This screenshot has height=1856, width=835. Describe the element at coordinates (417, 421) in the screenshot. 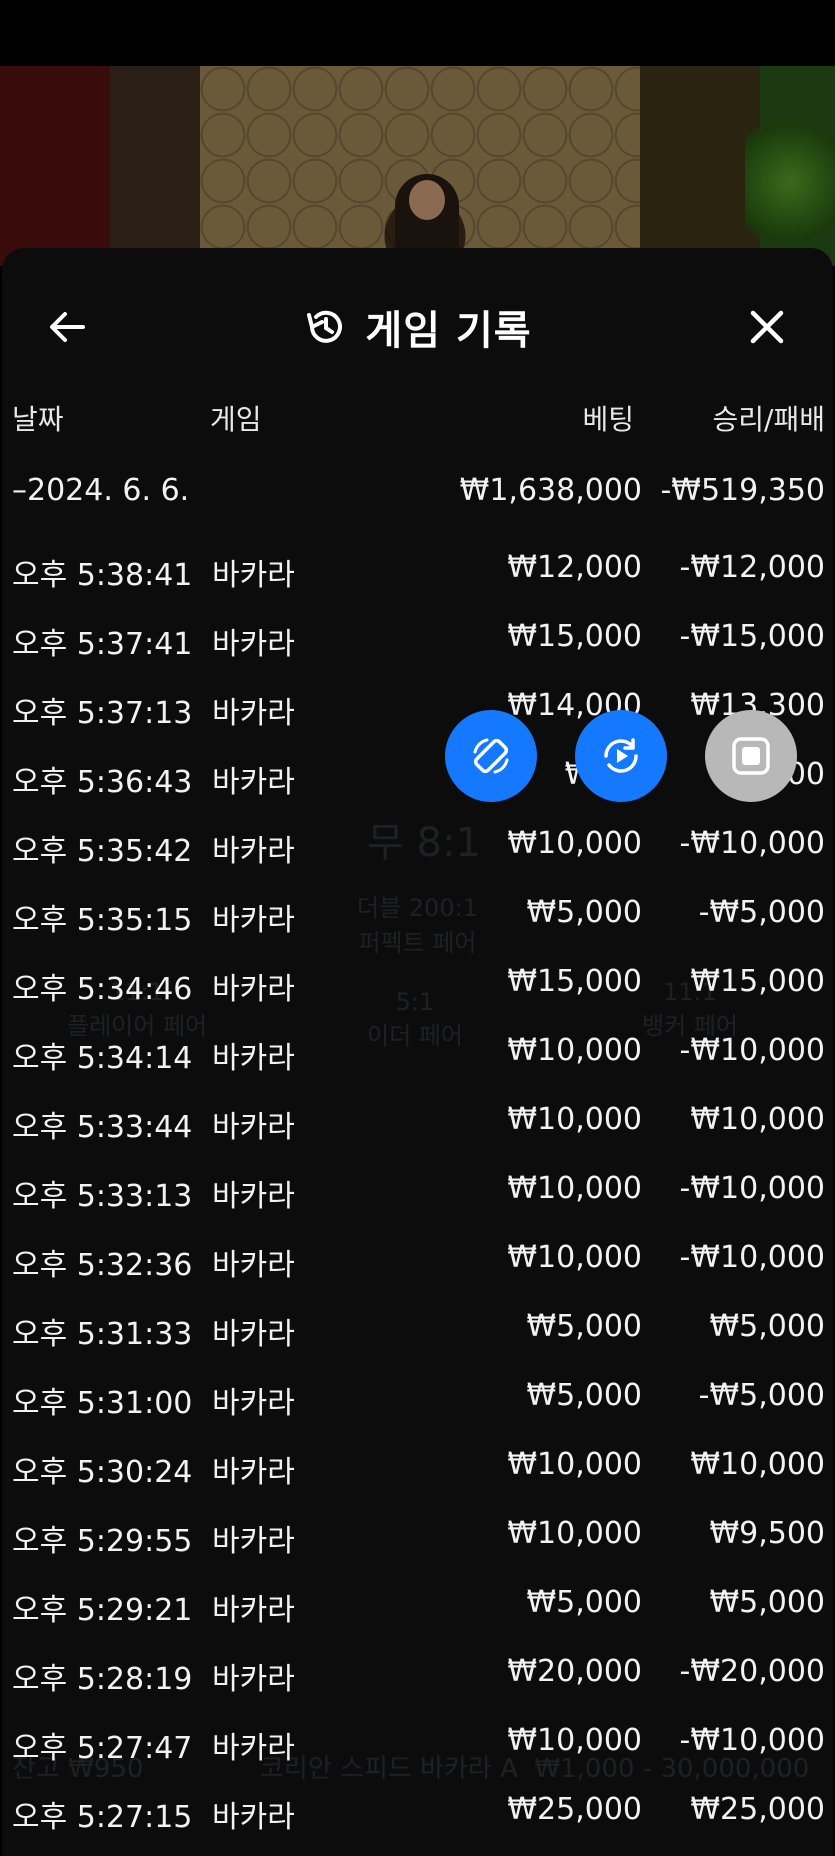

I see `table-header: 날짜 게임 베팅 승리/패배` at that location.